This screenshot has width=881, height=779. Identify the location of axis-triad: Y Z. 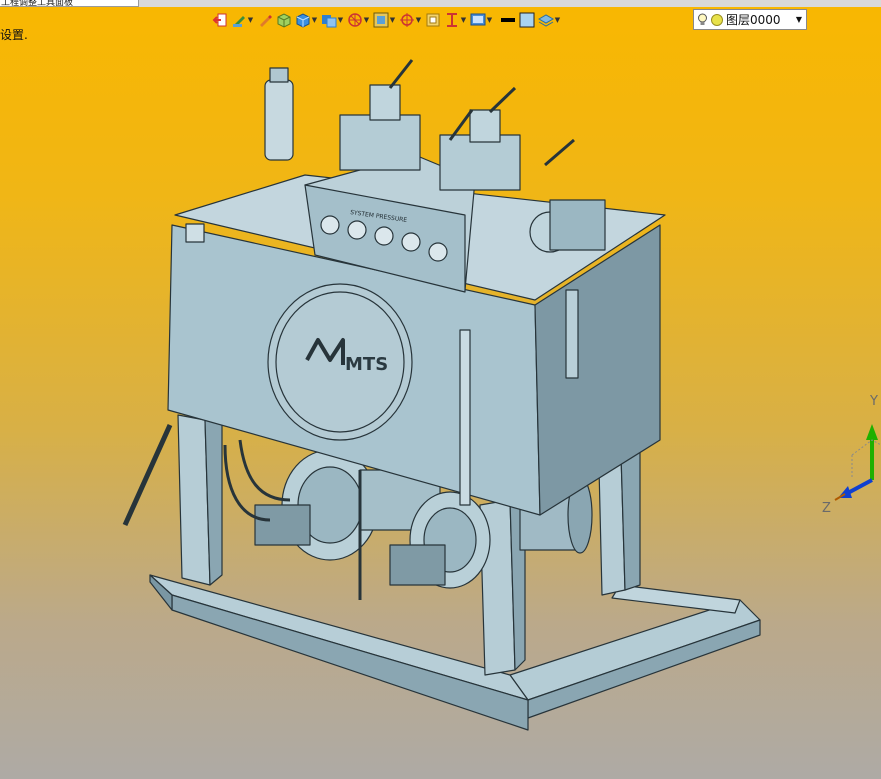
(851, 455).